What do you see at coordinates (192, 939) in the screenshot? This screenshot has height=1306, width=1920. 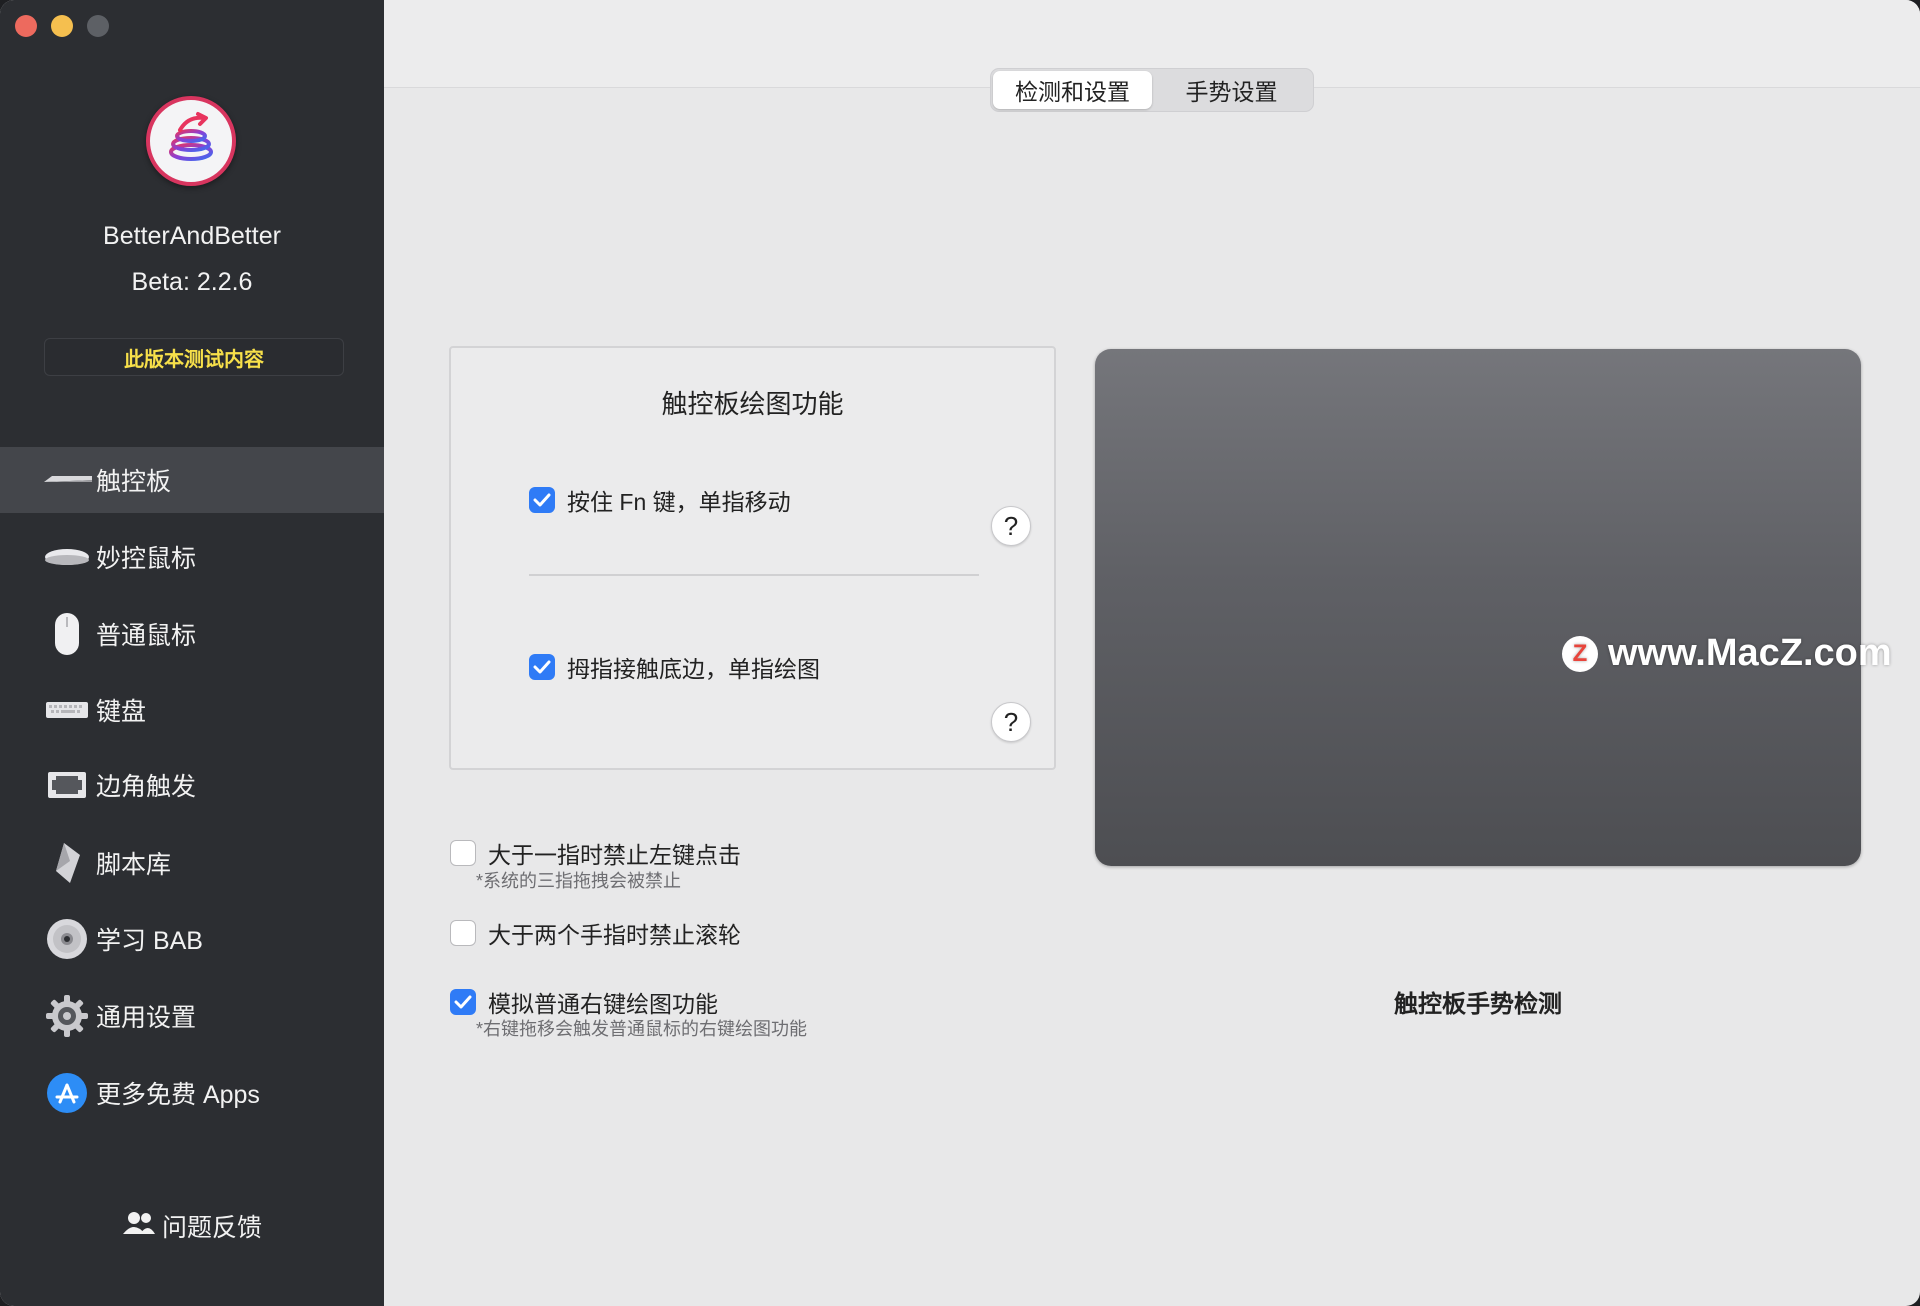 I see `sidebar-item-learn: 学习 BAB` at bounding box center [192, 939].